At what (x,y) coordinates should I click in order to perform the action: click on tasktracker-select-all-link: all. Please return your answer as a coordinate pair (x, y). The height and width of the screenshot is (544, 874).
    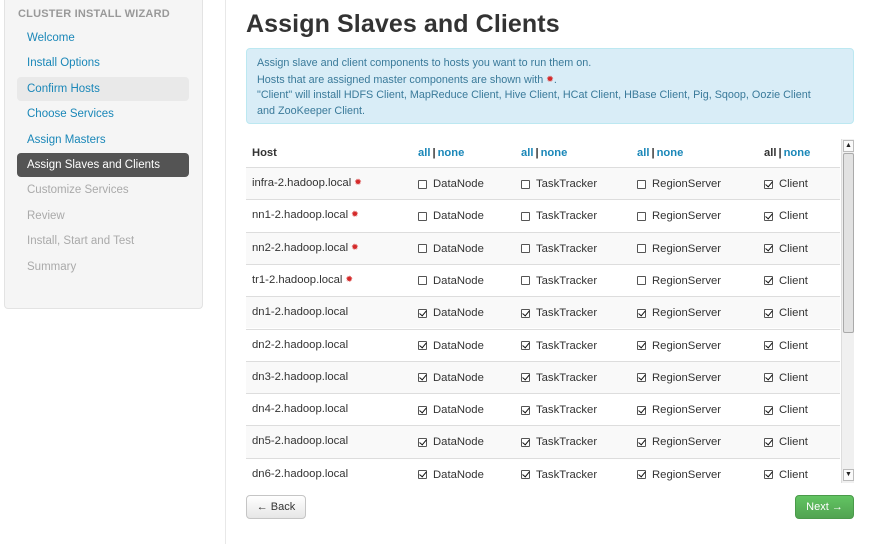
    Looking at the image, I should click on (527, 153).